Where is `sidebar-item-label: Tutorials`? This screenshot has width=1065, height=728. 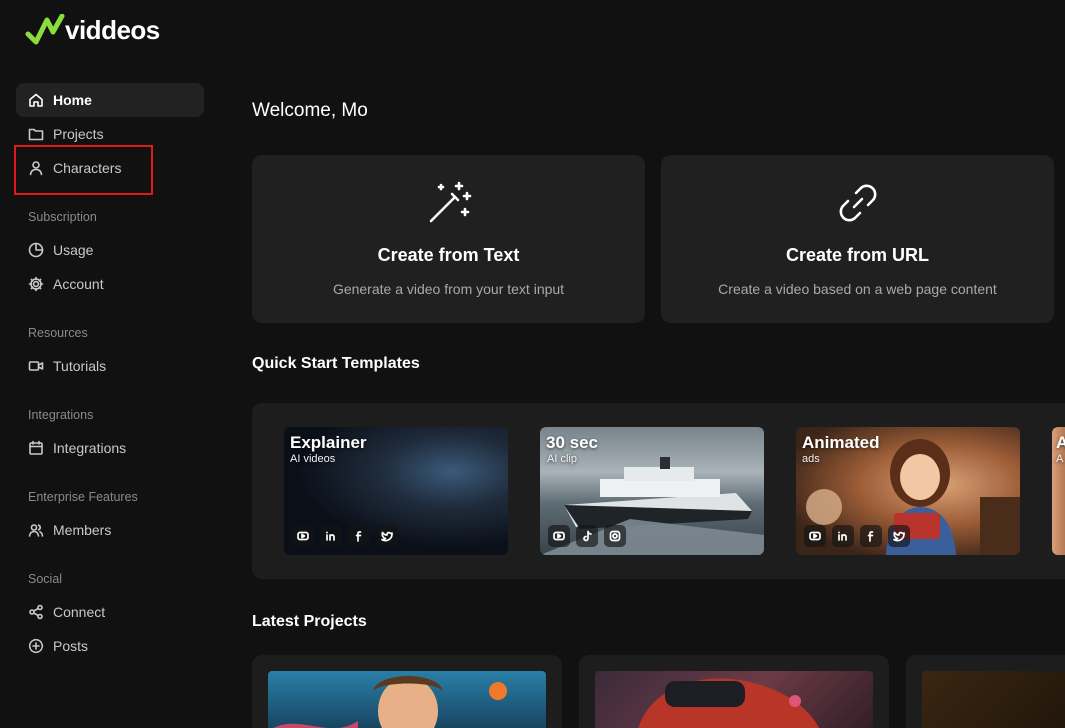 sidebar-item-label: Tutorials is located at coordinates (80, 366).